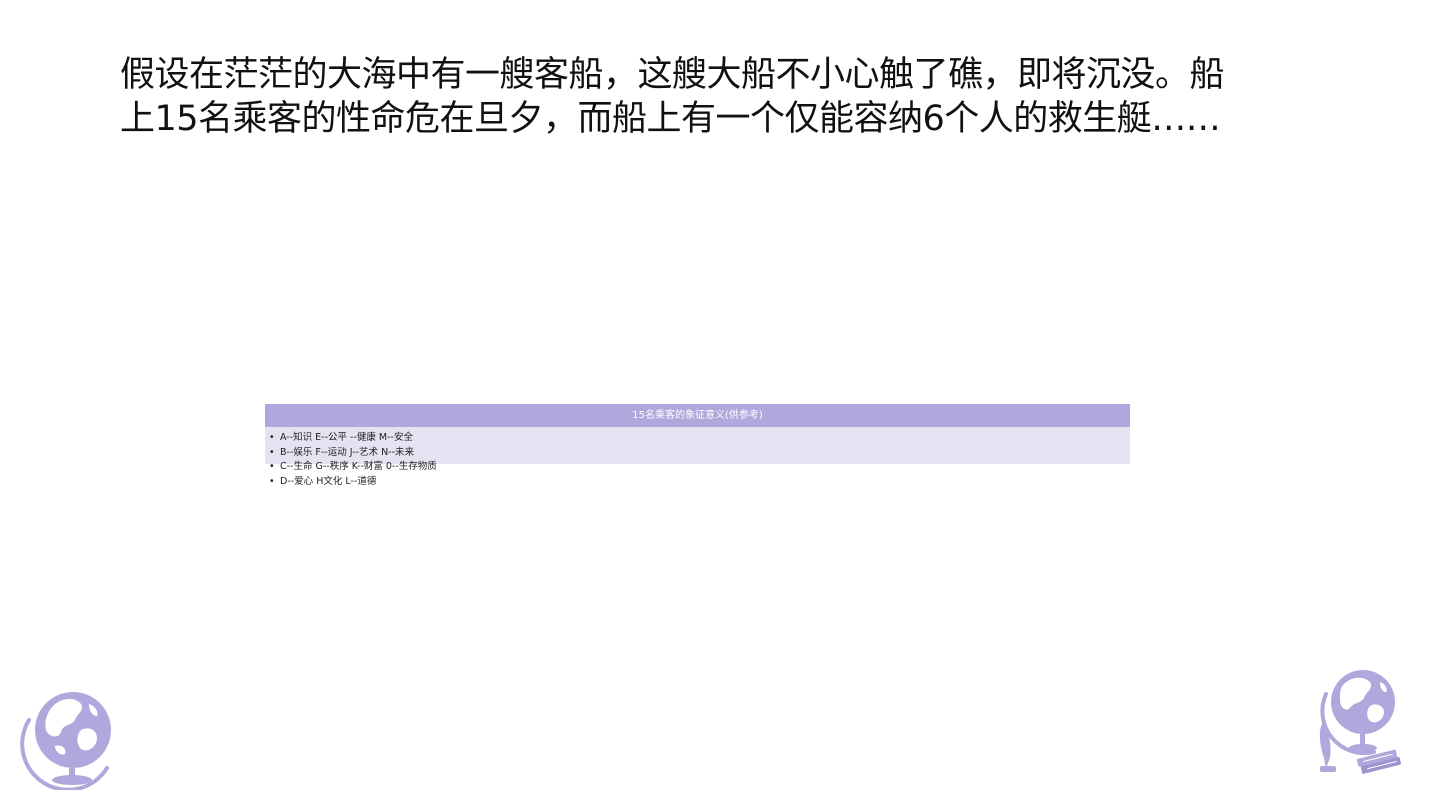 This screenshot has width=1440, height=810. I want to click on list-item-text: B--娱乐 F--运动 J--艺术 N--未来, so click(347, 452).